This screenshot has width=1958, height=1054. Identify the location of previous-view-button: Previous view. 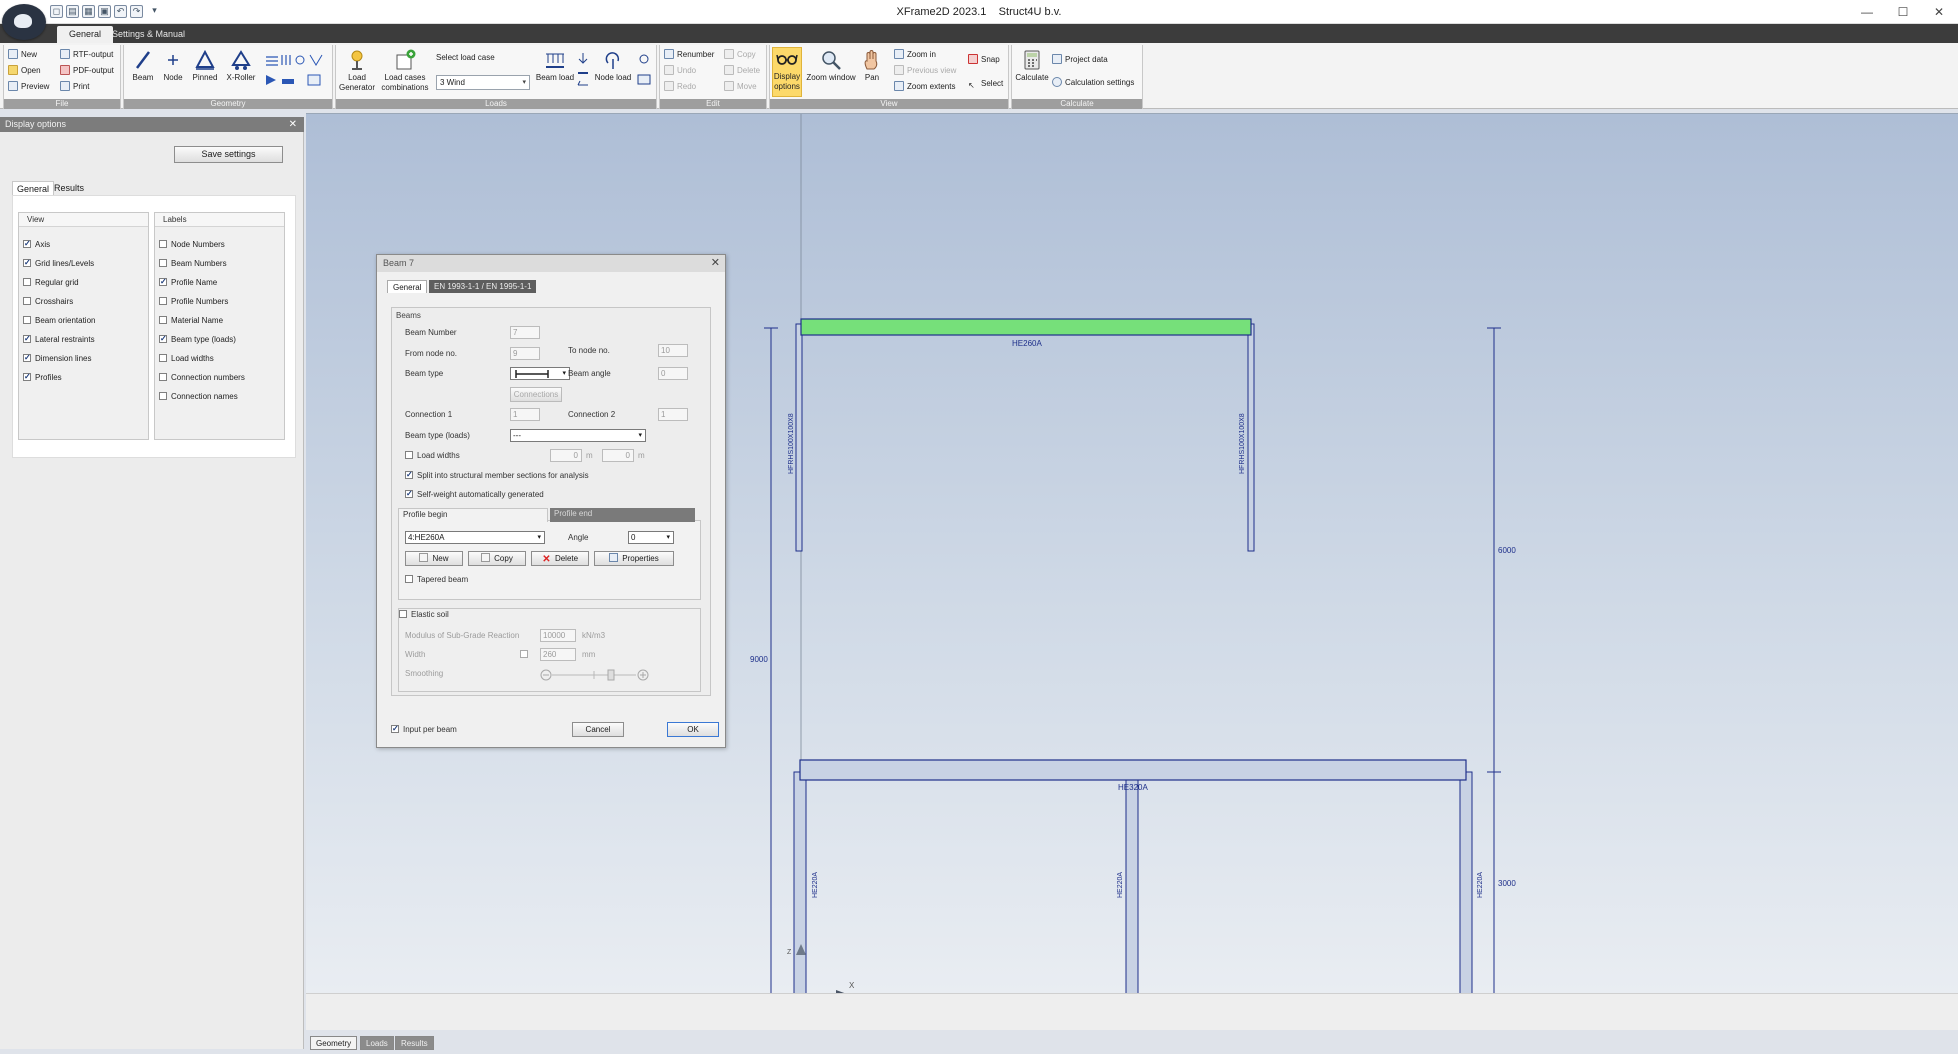
(925, 71).